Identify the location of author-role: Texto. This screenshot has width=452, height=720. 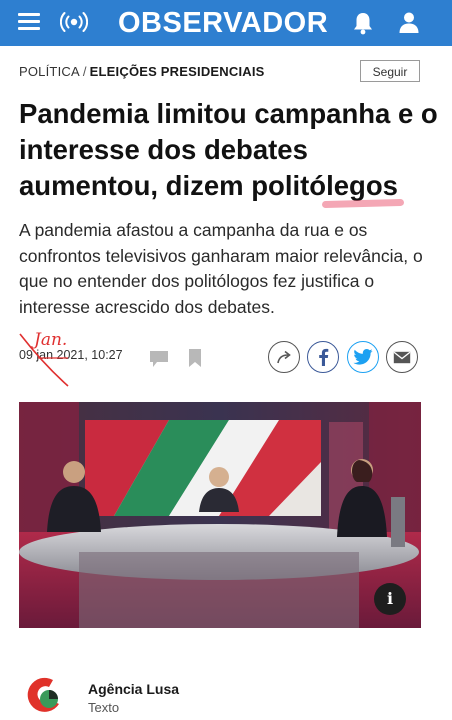
(104, 707).